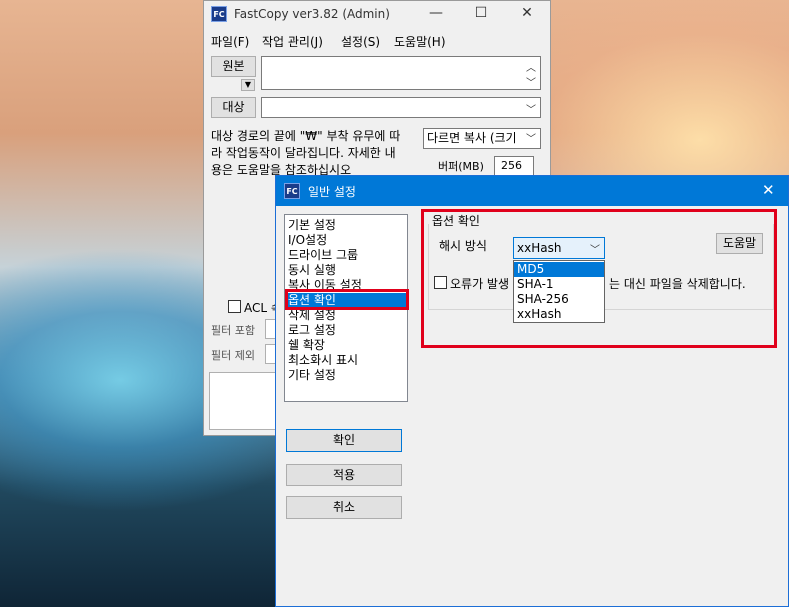 This screenshot has width=789, height=607. Describe the element at coordinates (346, 345) in the screenshot. I see `category-shell-ext: 쉘 확장` at that location.